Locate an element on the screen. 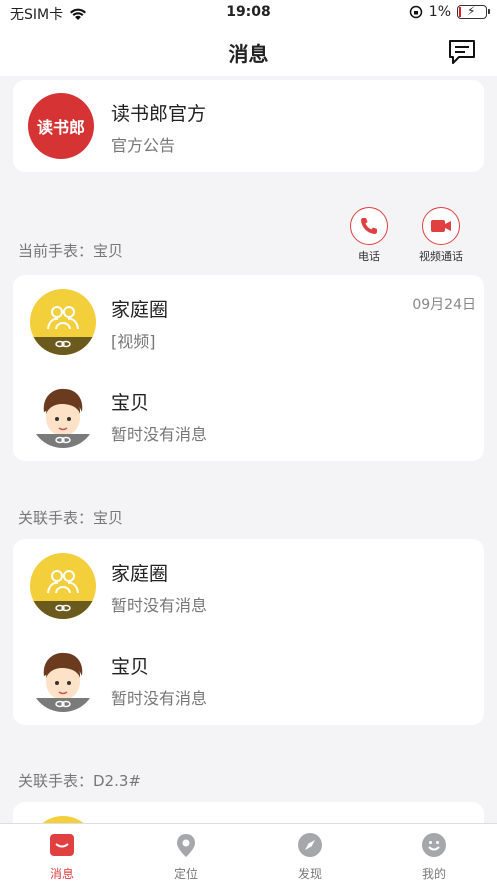  current-watch-label: 当前手表：宝贝 is located at coordinates (71, 251).